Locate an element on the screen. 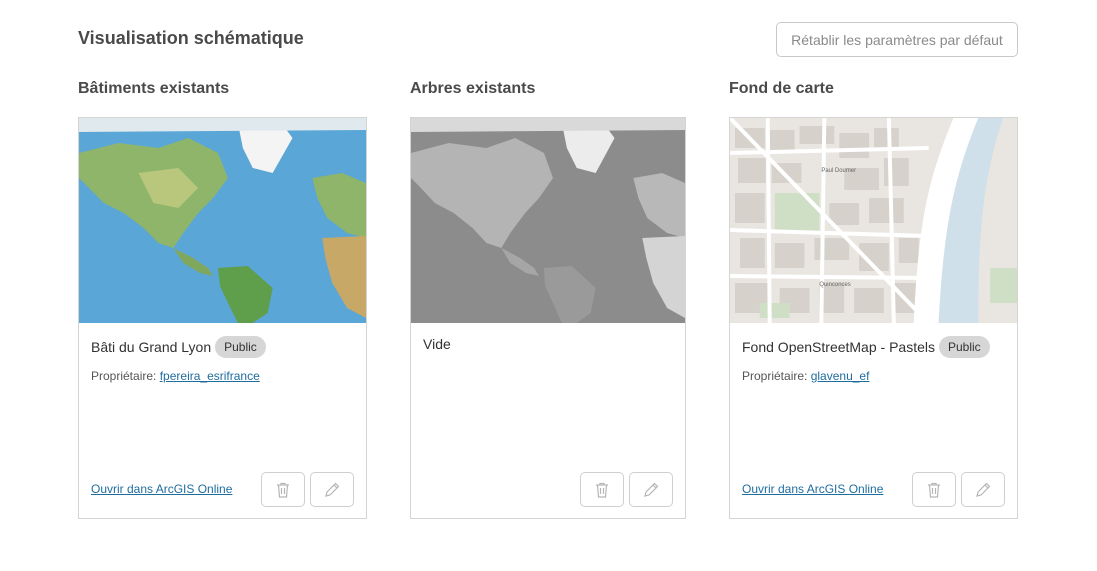  page-title: Visualisation schématique is located at coordinates (191, 38).